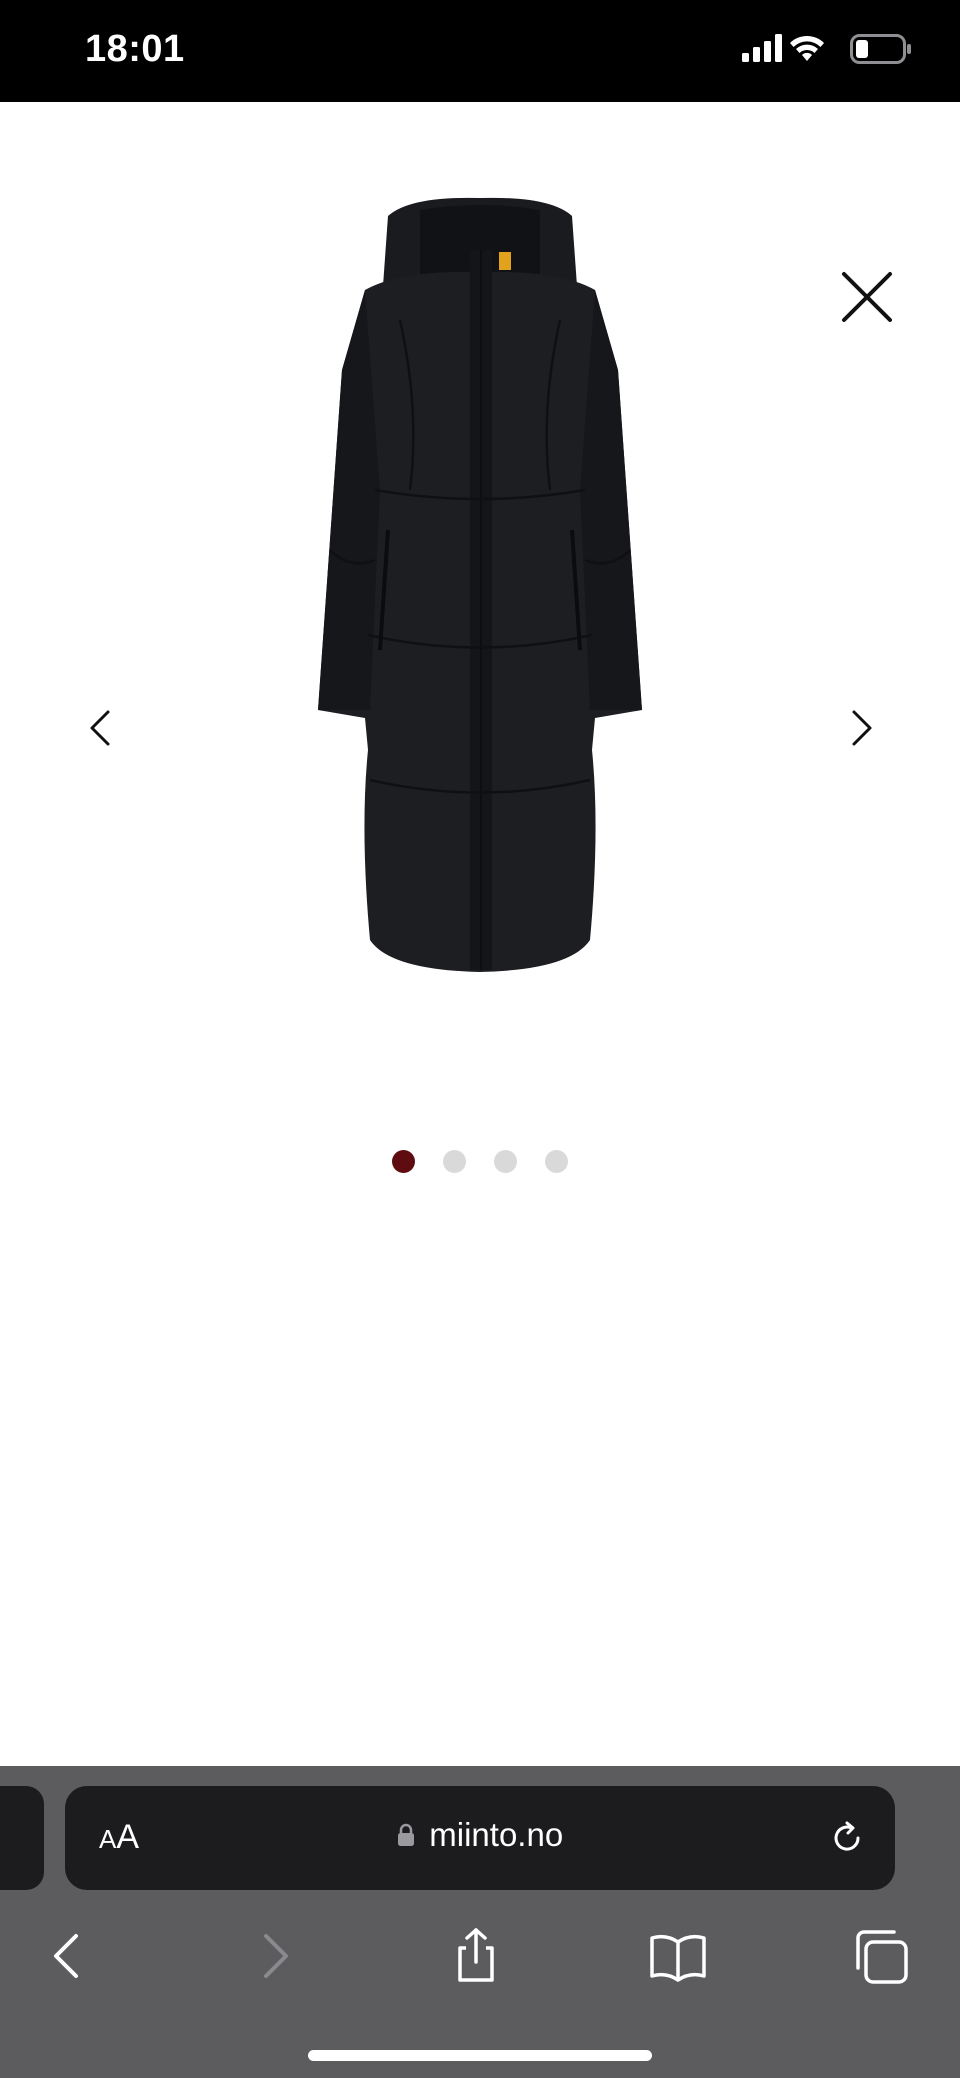 This screenshot has height=2078, width=960. I want to click on url-text: miinto.no, so click(496, 1834).